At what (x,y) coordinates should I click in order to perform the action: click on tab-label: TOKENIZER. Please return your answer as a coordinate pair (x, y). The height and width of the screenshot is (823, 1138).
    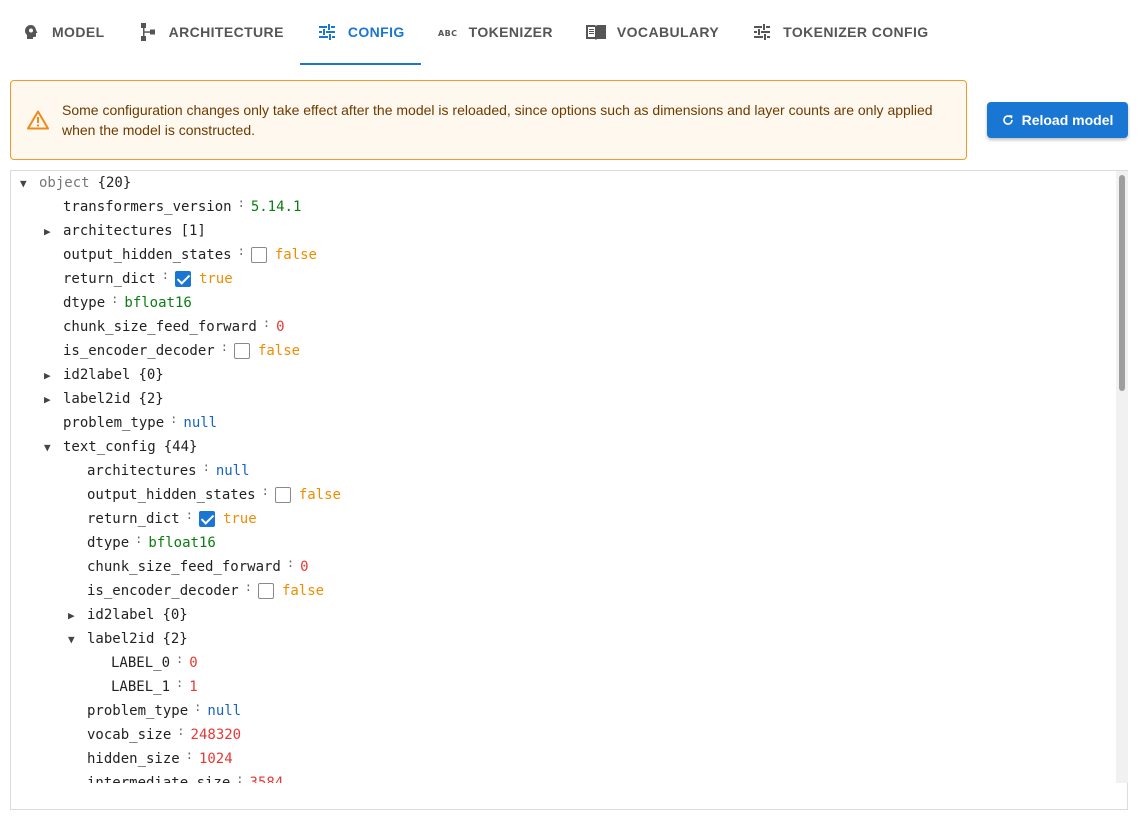
    Looking at the image, I should click on (510, 32).